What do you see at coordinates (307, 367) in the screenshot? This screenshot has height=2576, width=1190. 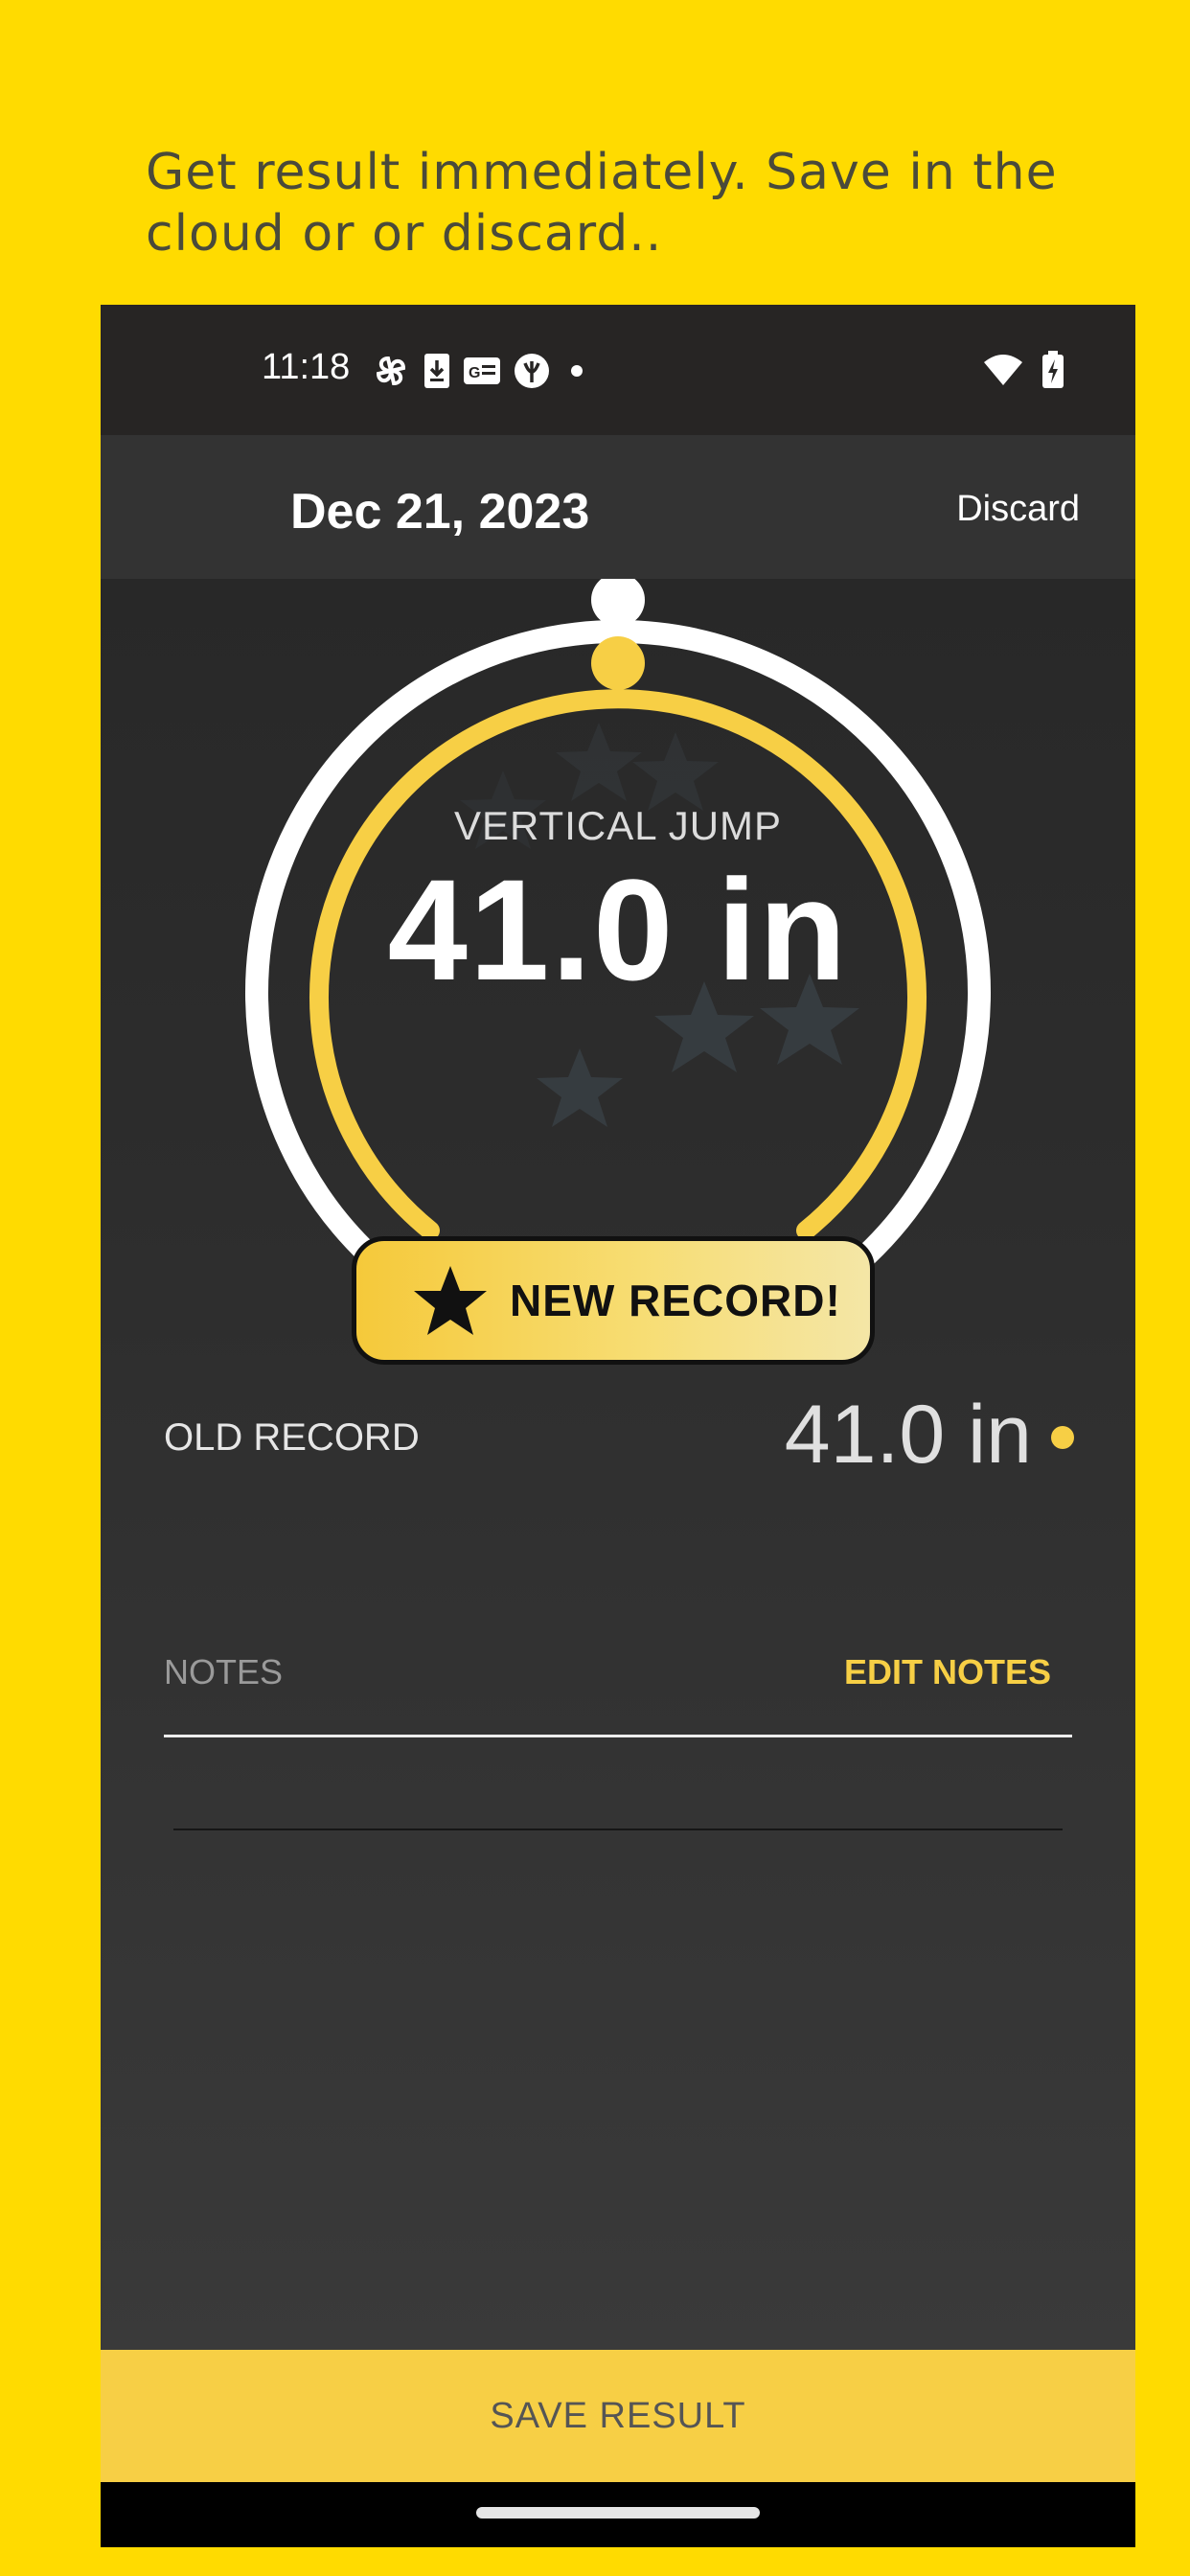 I see `status-time: 11:18` at bounding box center [307, 367].